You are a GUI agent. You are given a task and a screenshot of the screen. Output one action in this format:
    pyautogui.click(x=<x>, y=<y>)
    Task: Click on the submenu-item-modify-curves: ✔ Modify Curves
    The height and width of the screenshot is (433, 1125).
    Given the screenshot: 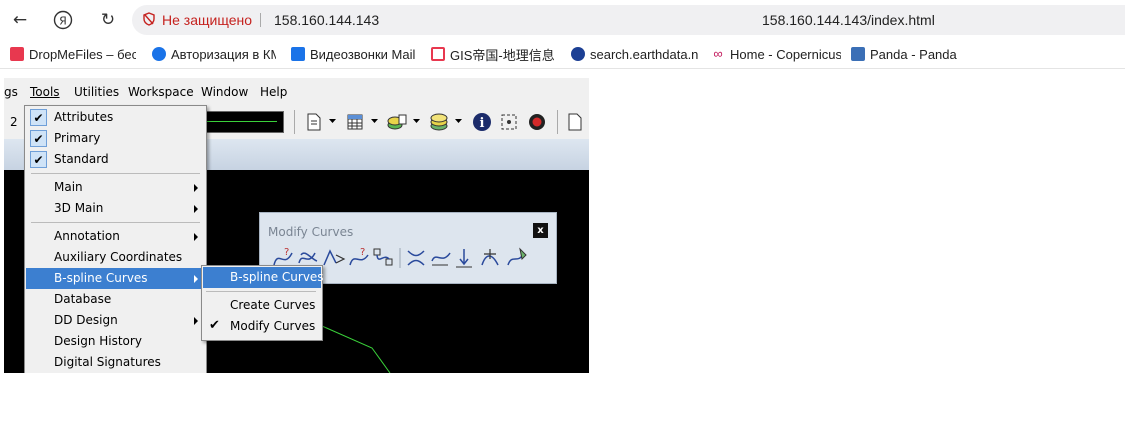 What is the action you would take?
    pyautogui.click(x=262, y=326)
    